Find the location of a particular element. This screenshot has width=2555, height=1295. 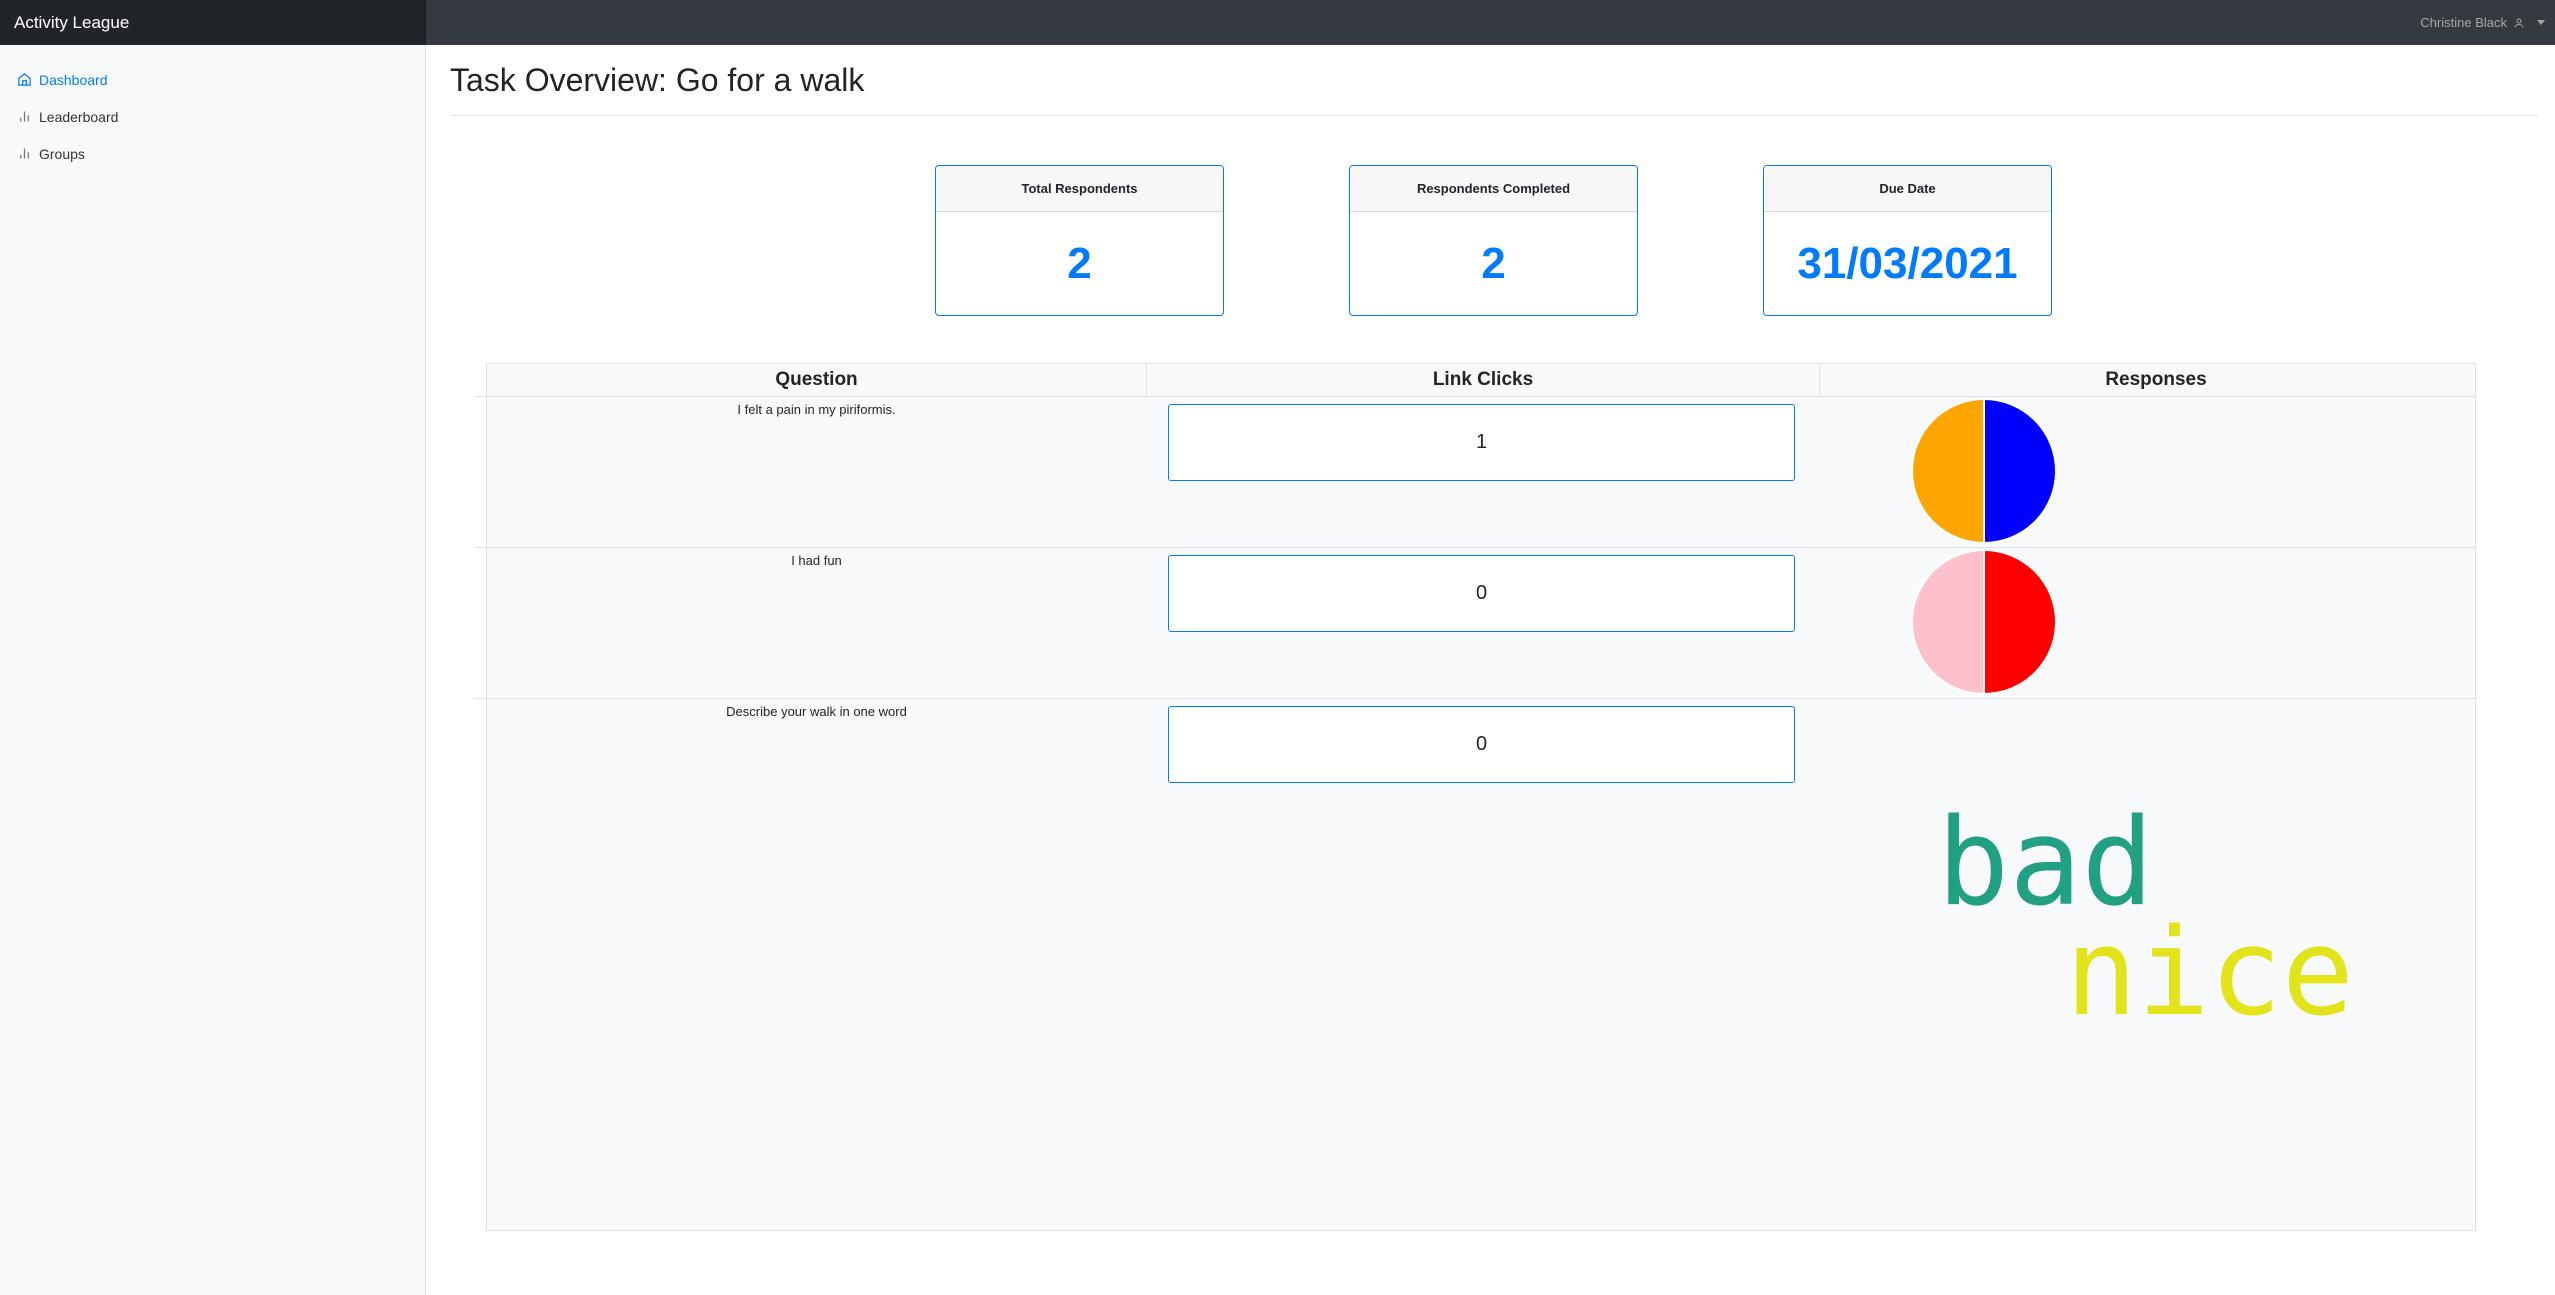

stat-card-due-date: Due Date 31/03/2021 is located at coordinates (1907, 240).